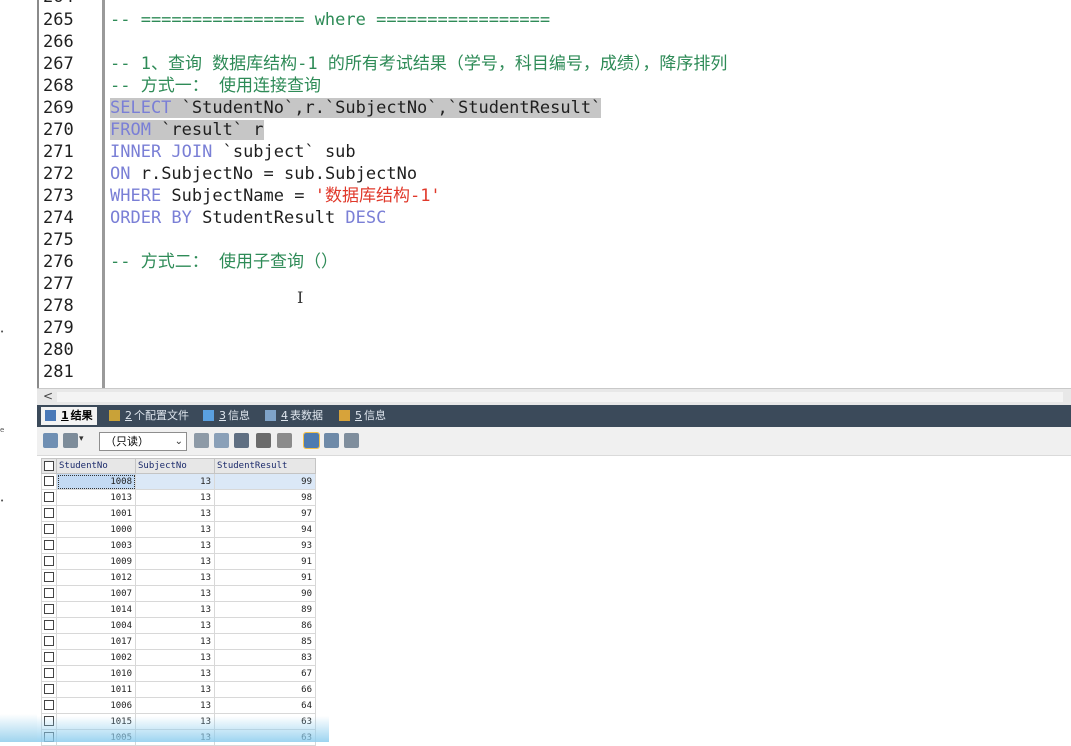 The width and height of the screenshot is (1071, 746). What do you see at coordinates (265, 513) in the screenshot?
I see `cell-studentresult: 97` at bounding box center [265, 513].